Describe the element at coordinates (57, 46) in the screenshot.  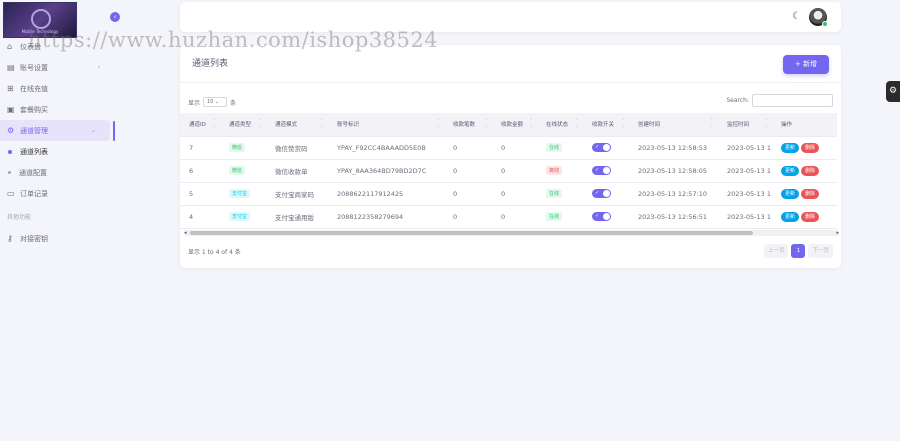
I see `sidebar-item-dashboard: ⌂ 仪表盘` at that location.